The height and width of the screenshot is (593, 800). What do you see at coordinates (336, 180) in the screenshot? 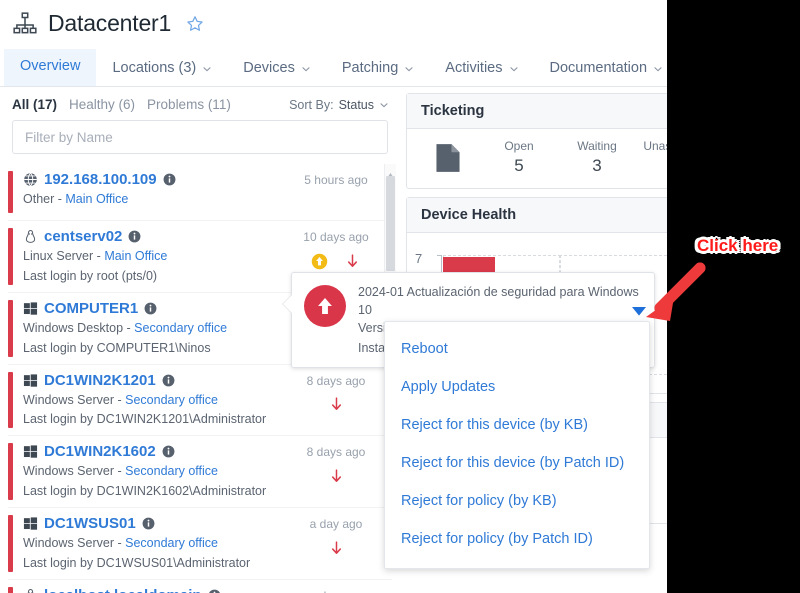
I see `device-last-seen: 5 hours ago` at bounding box center [336, 180].